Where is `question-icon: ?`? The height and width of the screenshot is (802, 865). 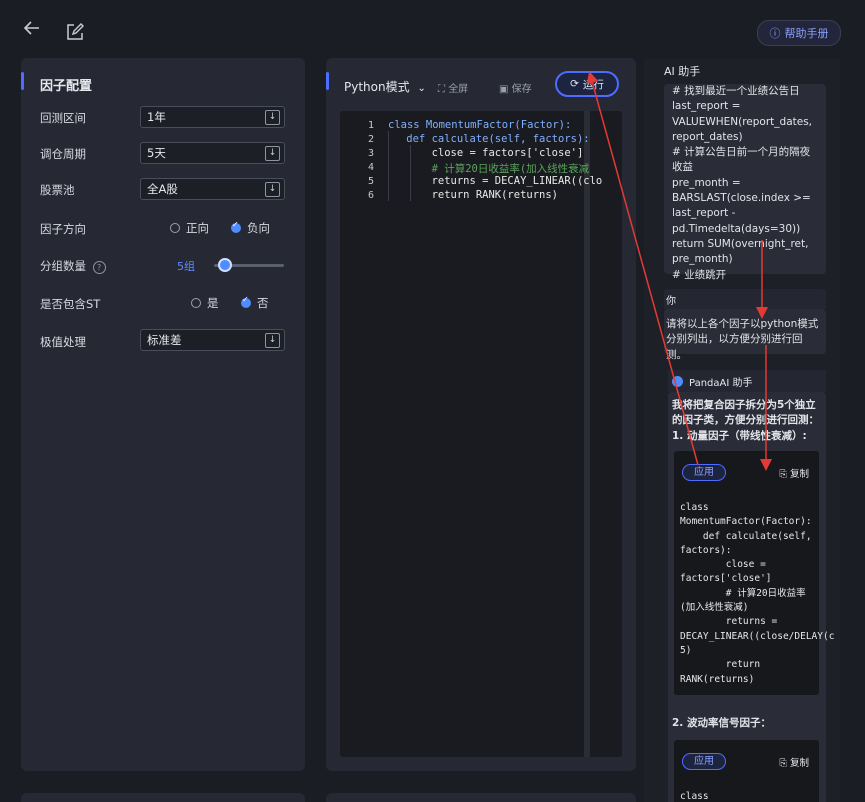 question-icon: ? is located at coordinates (99, 267).